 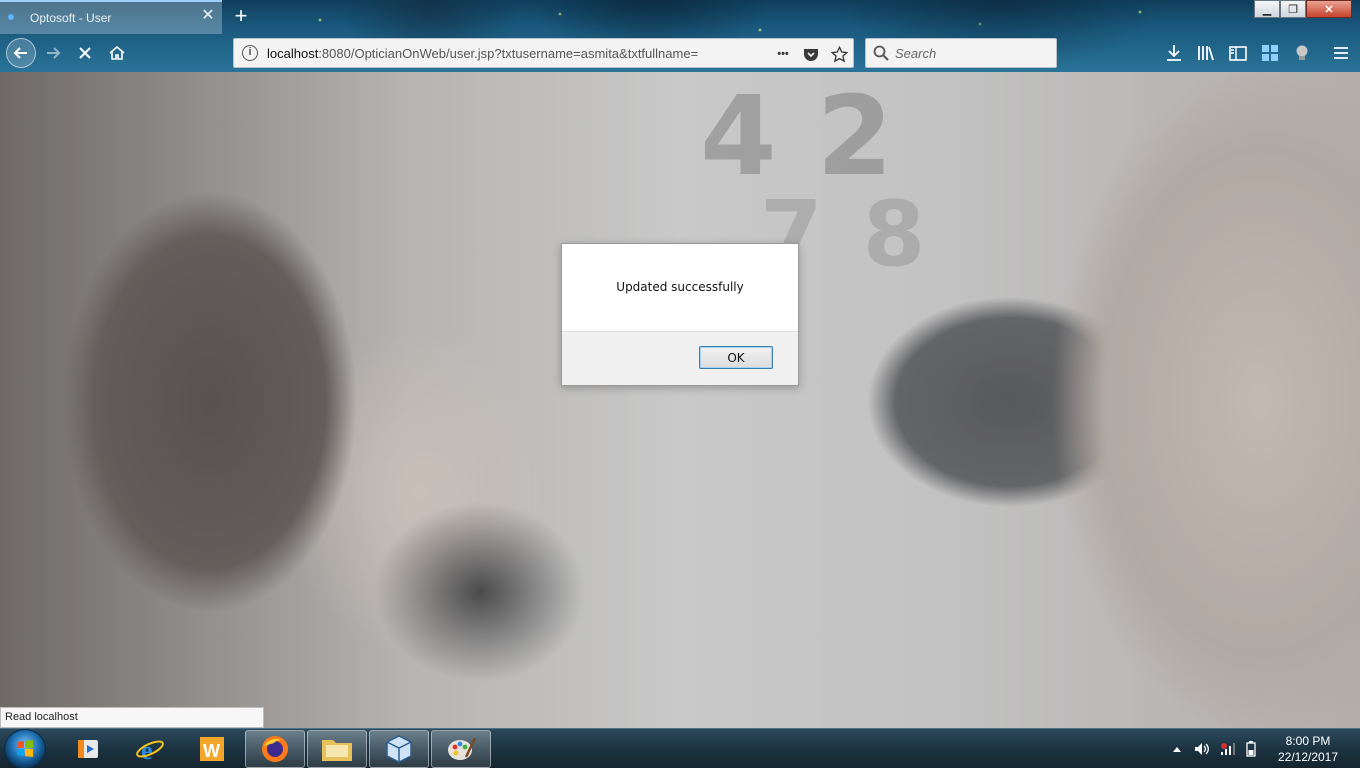 I want to click on close-window-button: ✕, so click(x=1329, y=9).